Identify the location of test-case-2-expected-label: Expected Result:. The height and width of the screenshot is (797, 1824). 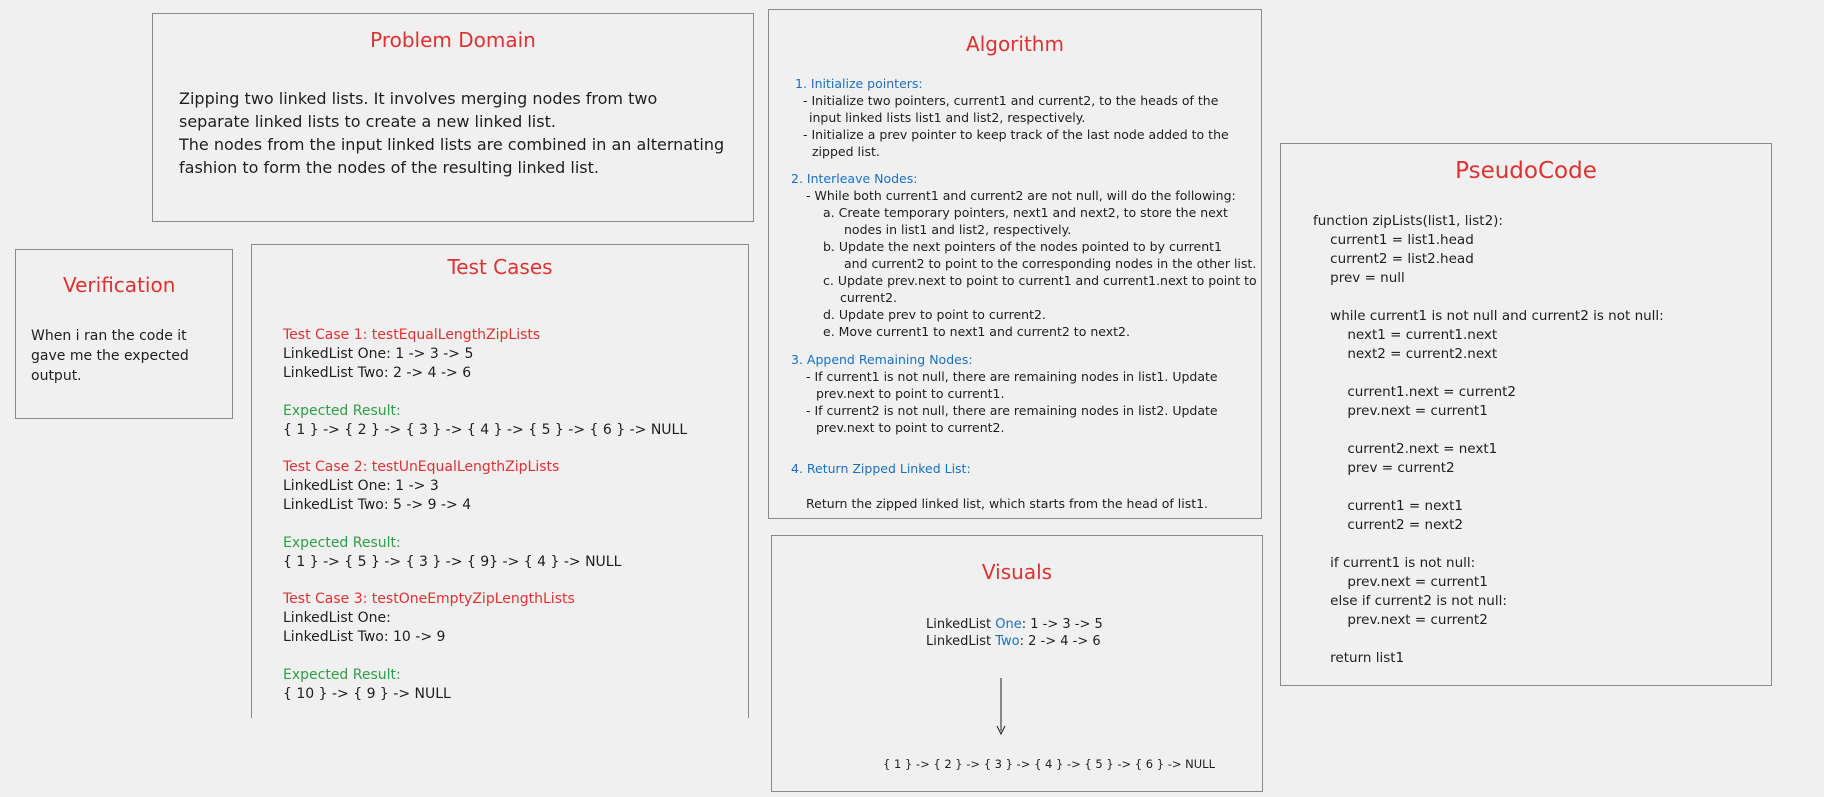
(342, 543).